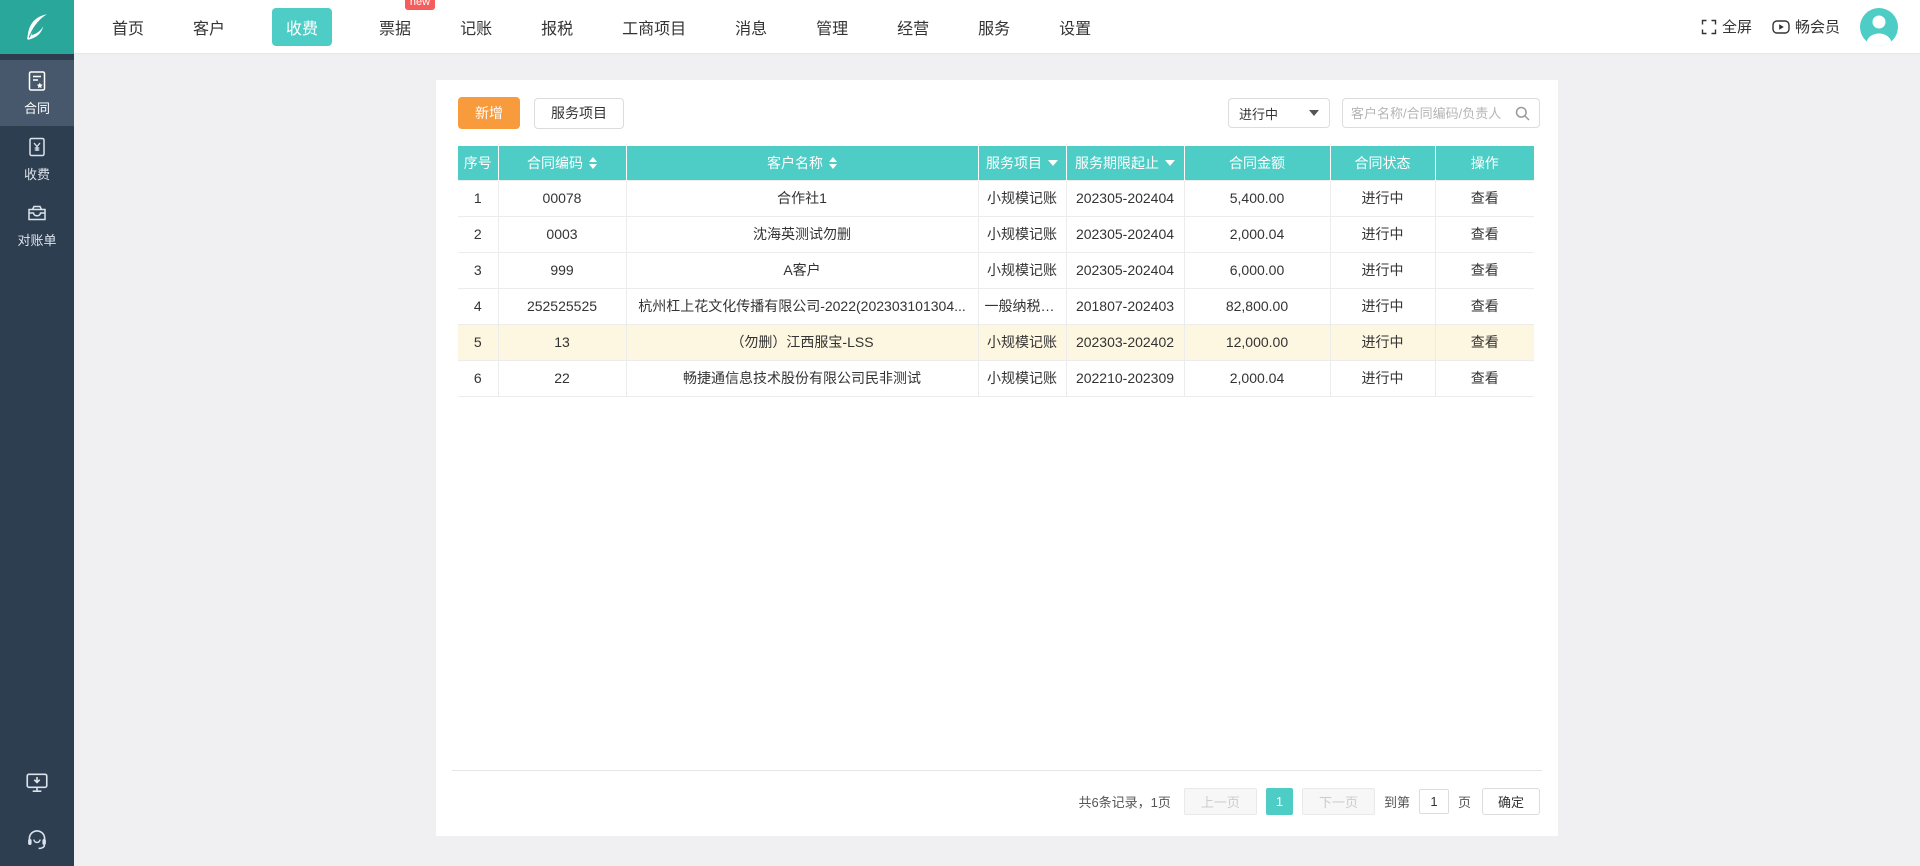 This screenshot has width=1920, height=866. What do you see at coordinates (37, 213) in the screenshot?
I see `statement-icon` at bounding box center [37, 213].